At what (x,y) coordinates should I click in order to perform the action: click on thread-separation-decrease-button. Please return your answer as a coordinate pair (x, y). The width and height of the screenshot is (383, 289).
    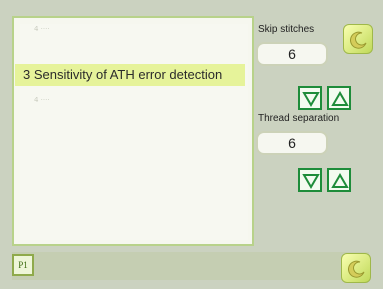
    Looking at the image, I should click on (310, 180).